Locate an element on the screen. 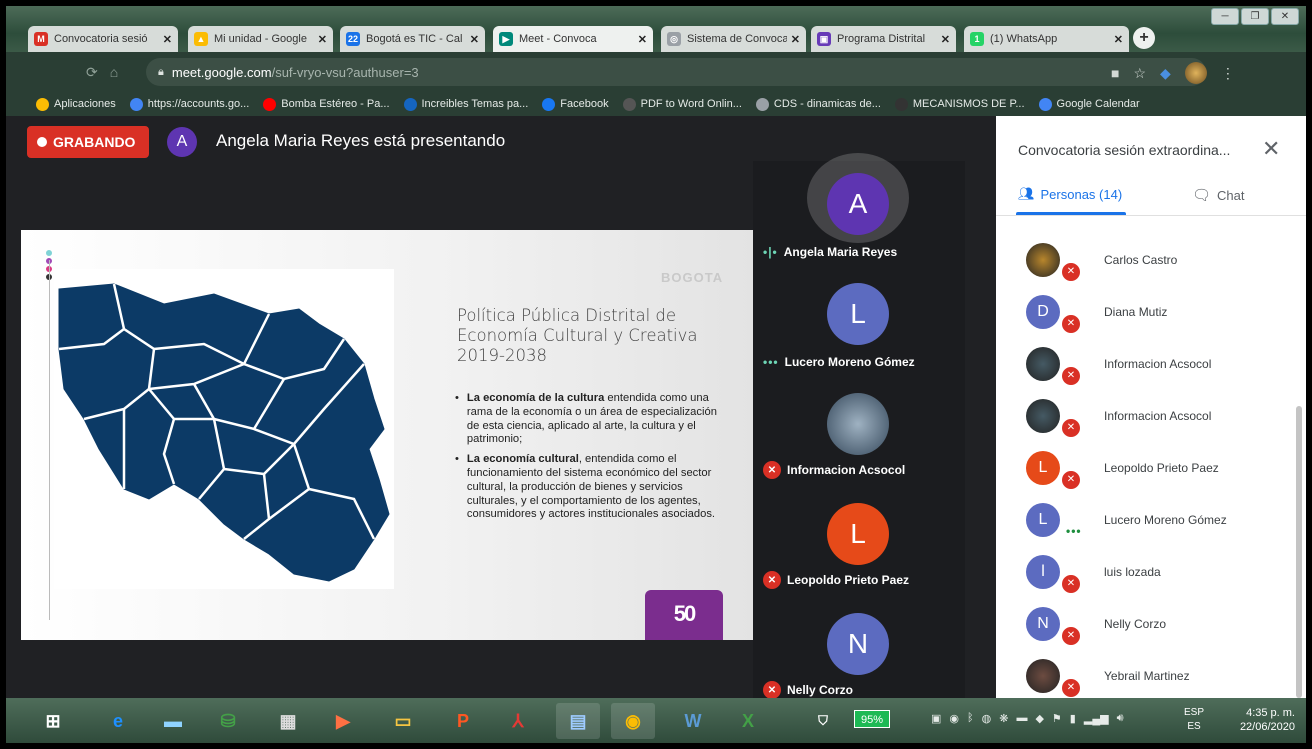  person-row: l ✕ luis lozada is located at coordinates (1146, 572).